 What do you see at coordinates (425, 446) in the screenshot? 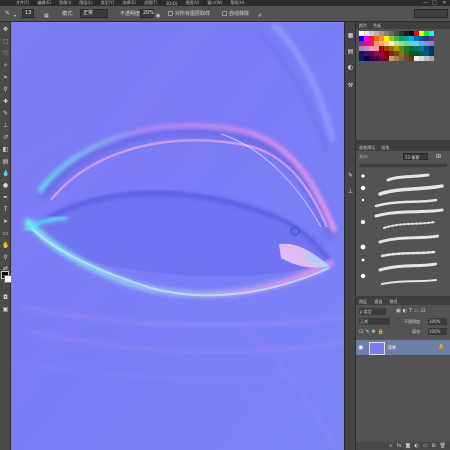
I see `new-group-icon: ▭` at bounding box center [425, 446].